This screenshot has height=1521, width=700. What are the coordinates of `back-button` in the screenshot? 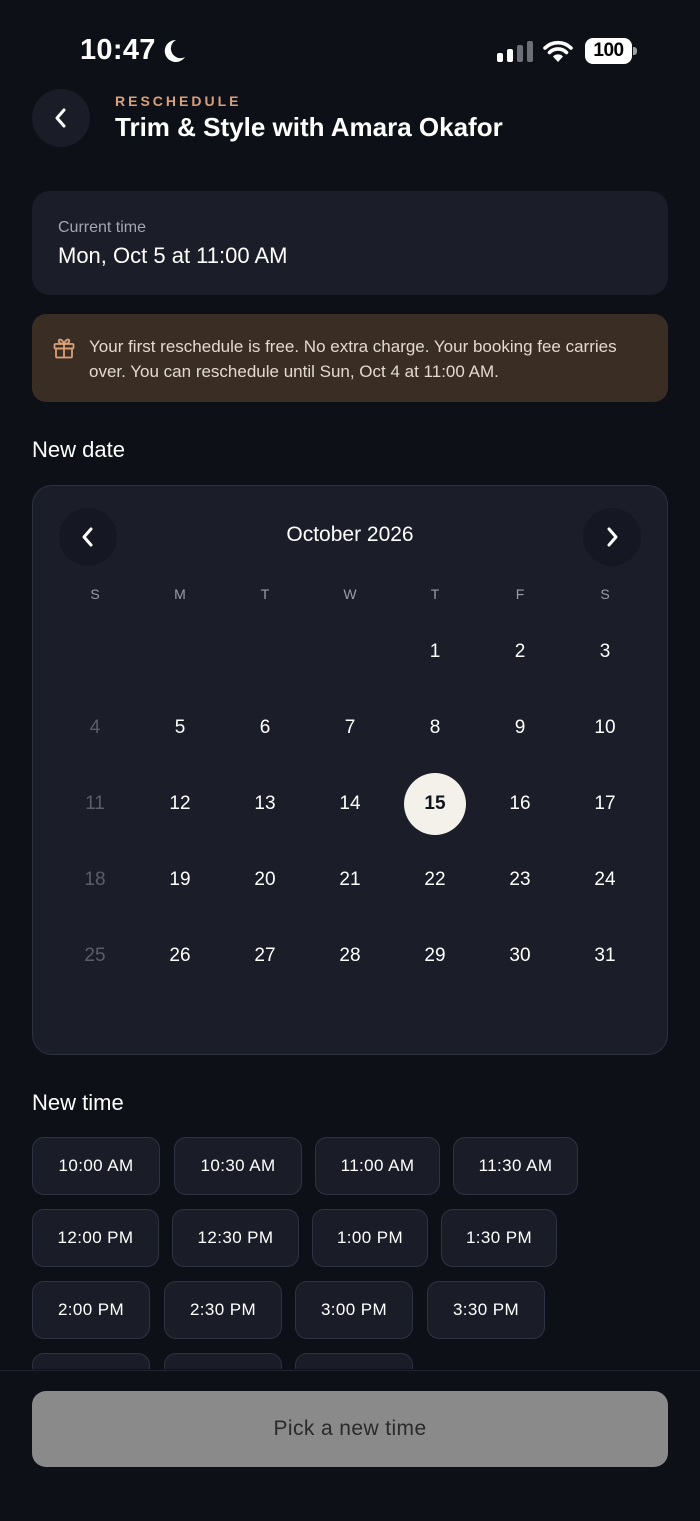 It's located at (61, 118).